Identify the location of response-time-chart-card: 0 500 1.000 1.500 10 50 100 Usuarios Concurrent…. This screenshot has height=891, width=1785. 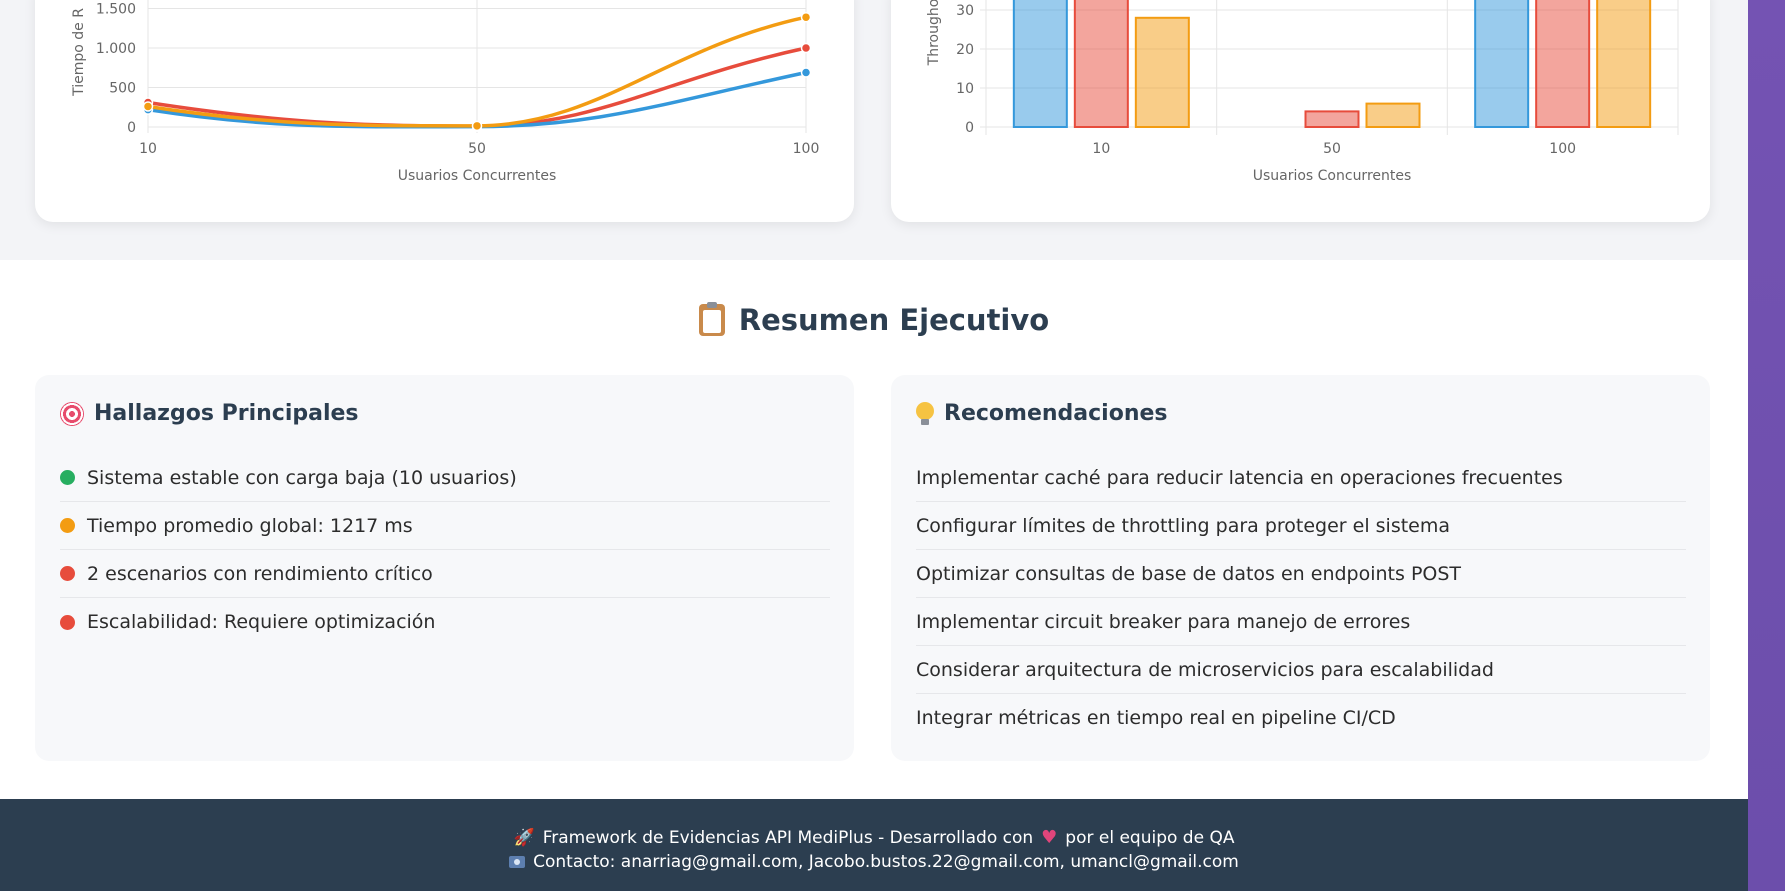
(444, 111).